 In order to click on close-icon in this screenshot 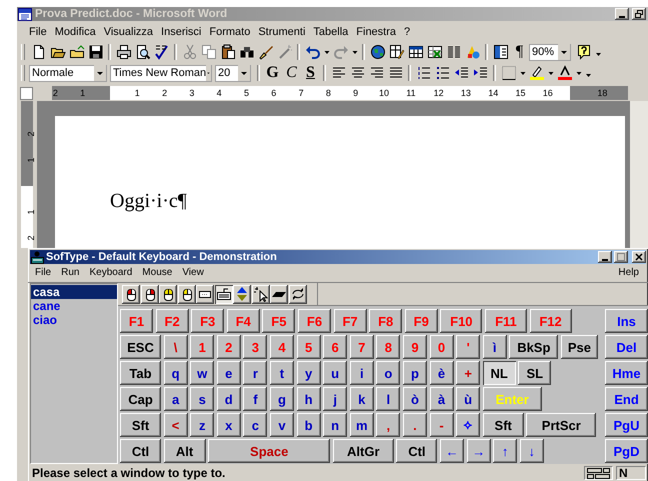, I will do `click(639, 257)`.